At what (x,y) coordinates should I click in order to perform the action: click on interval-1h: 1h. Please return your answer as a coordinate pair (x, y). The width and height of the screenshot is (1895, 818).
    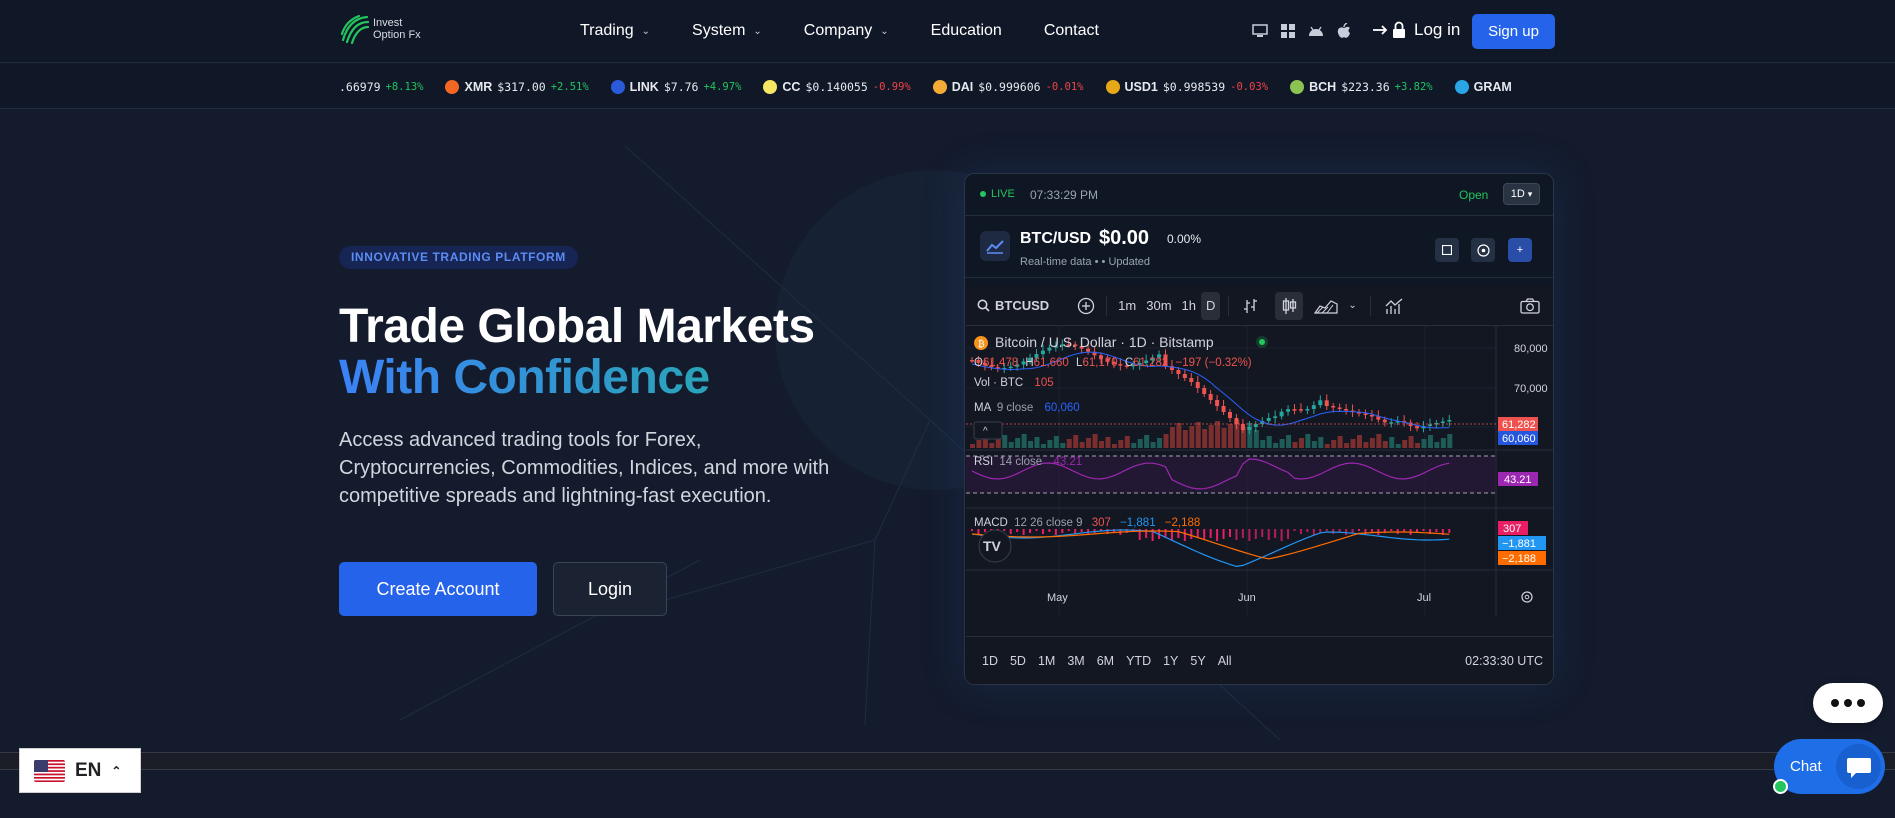
    Looking at the image, I should click on (1189, 306).